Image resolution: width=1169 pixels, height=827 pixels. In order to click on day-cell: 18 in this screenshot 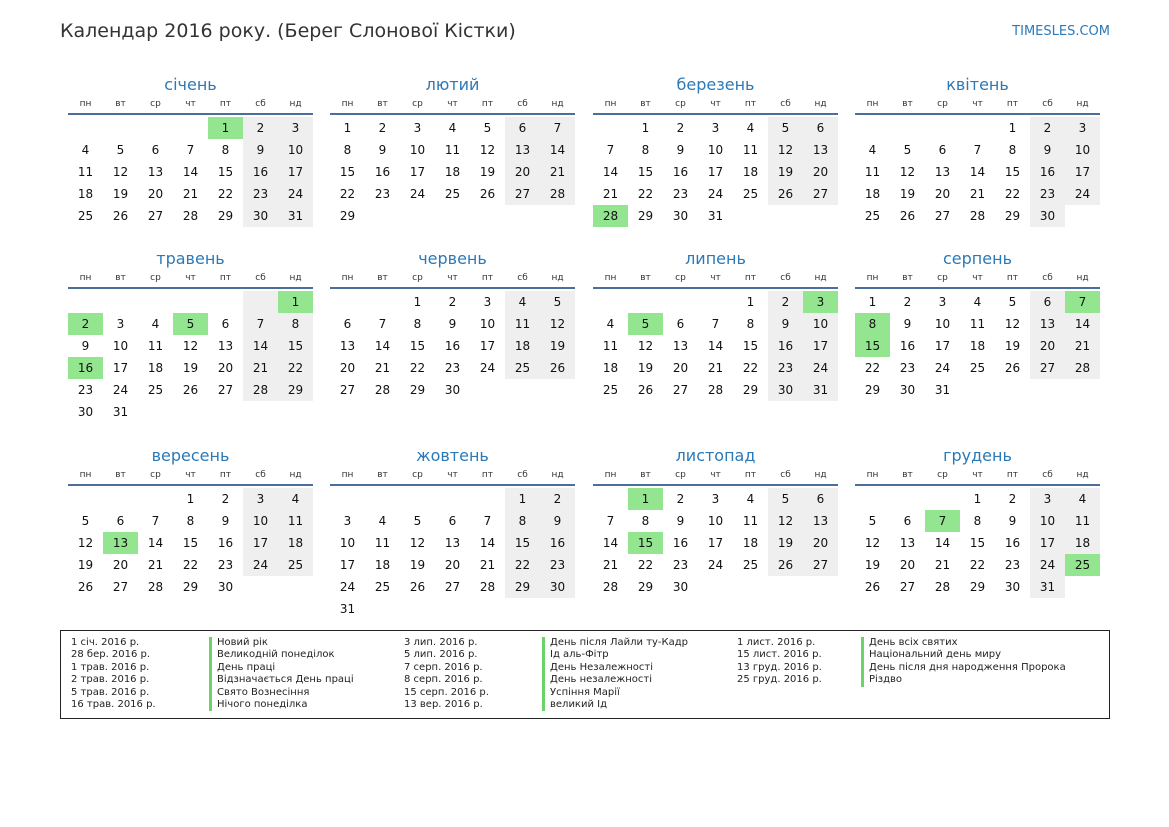, I will do `click(610, 368)`.